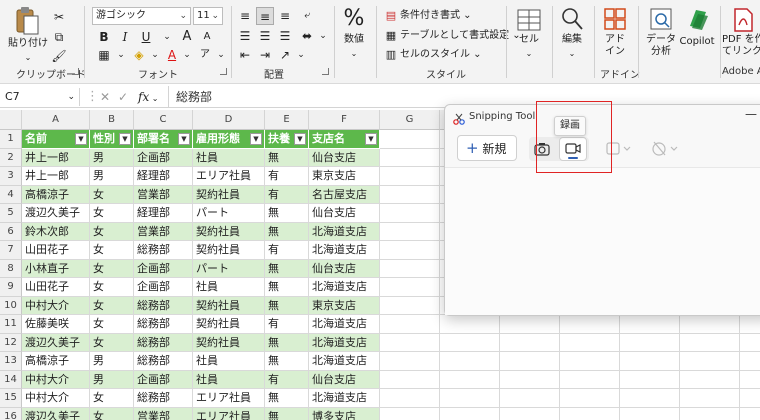 This screenshot has height=420, width=760. What do you see at coordinates (11, 361) in the screenshot?
I see `row-header: 13` at bounding box center [11, 361].